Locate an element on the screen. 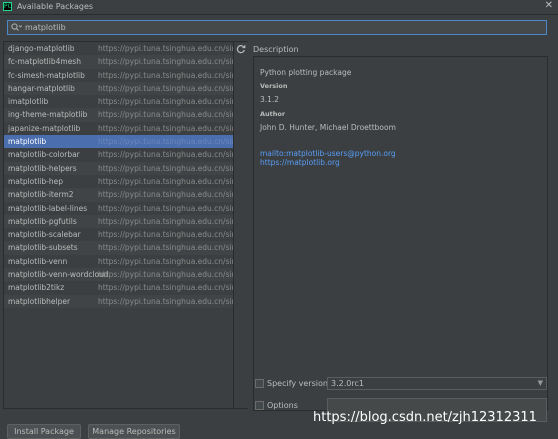 This screenshot has height=439, width=558. package-name: japanize-matplotlib is located at coordinates (44, 128).